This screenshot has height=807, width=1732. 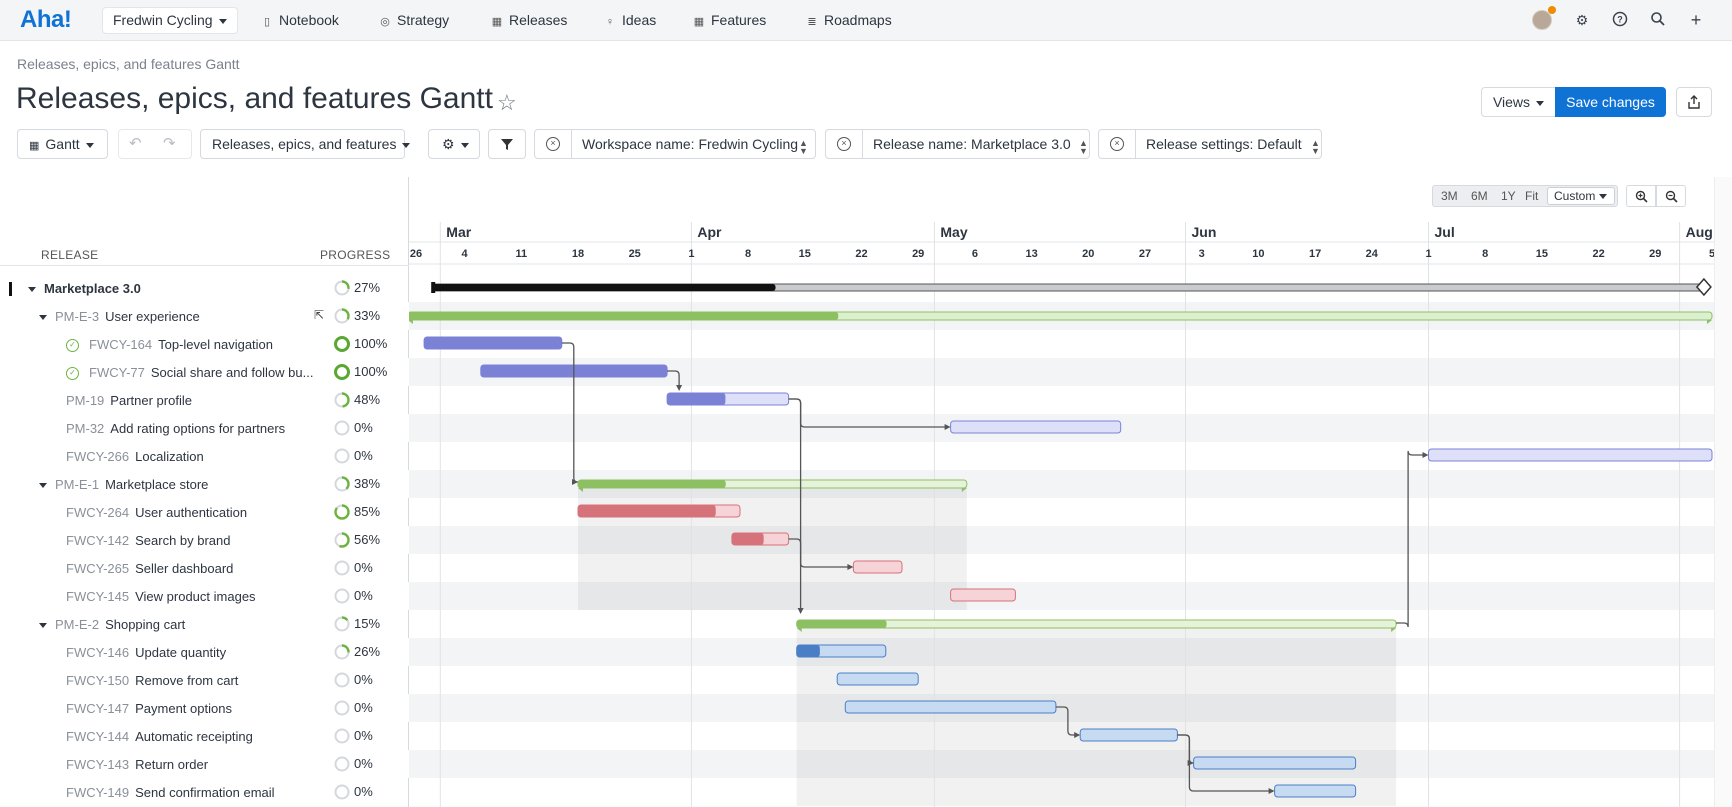 I want to click on record-key: FWCY-265, so click(x=97, y=568).